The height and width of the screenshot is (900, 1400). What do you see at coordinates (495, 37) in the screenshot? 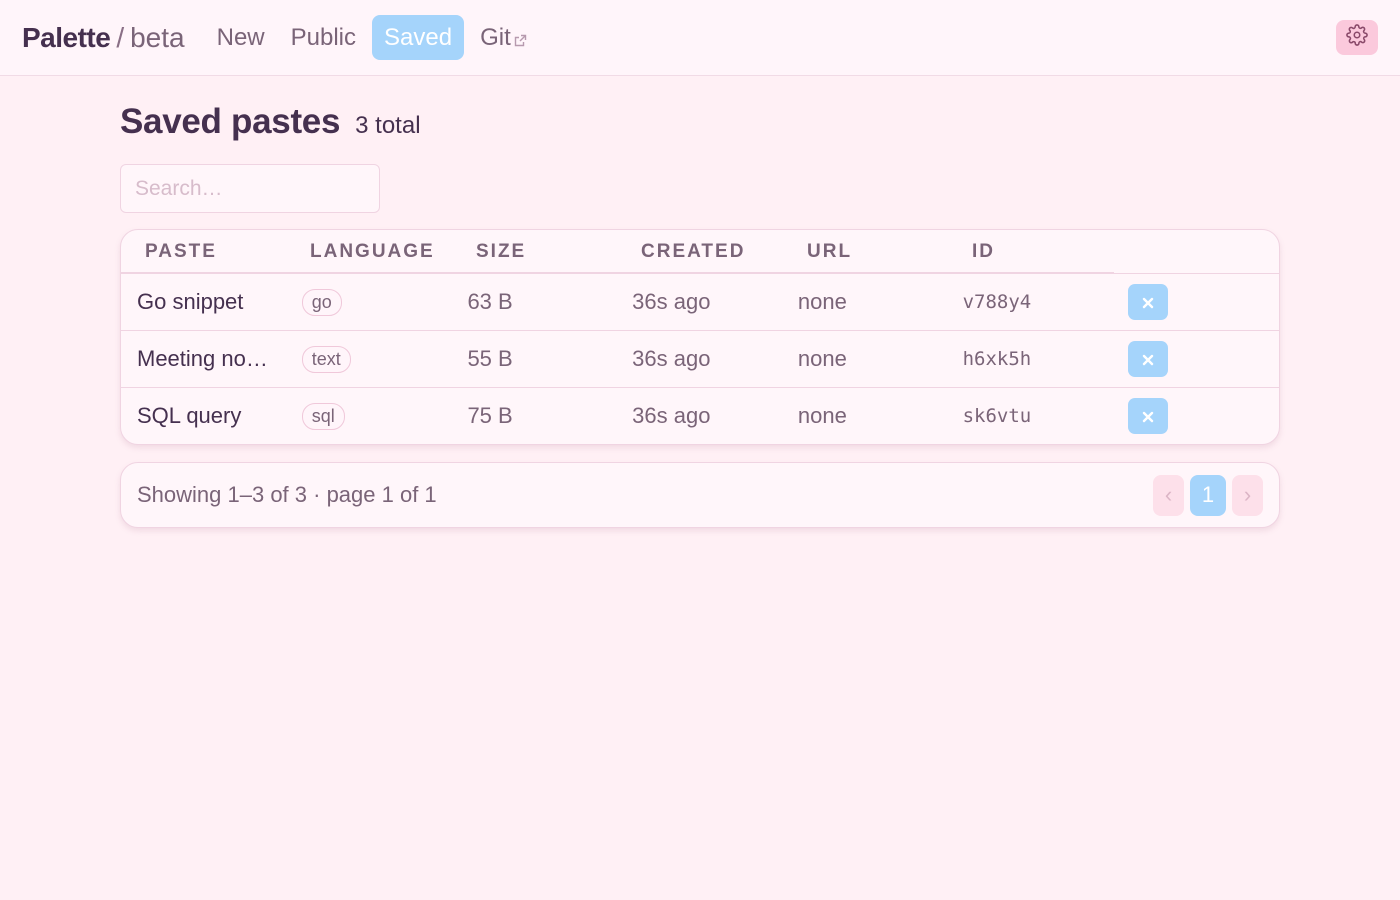
I see `nav-git-label: Git` at bounding box center [495, 37].